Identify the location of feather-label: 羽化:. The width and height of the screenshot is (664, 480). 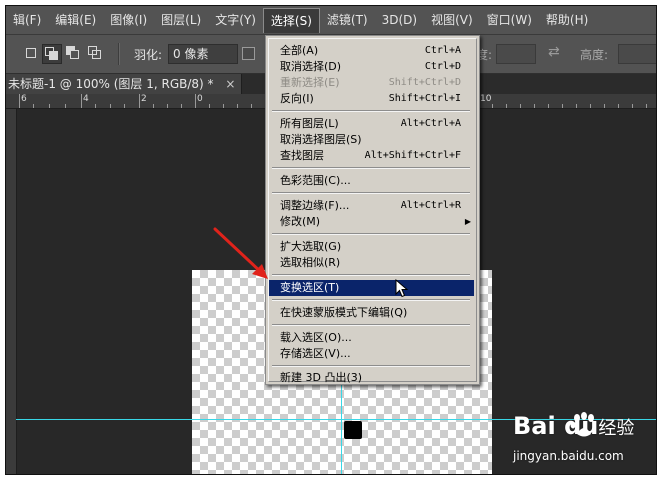
(148, 55).